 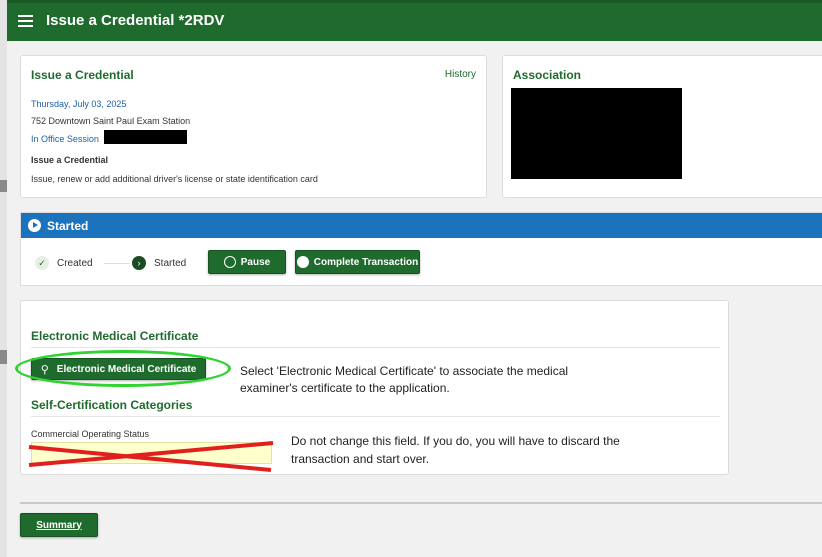 I want to click on redacted-session-id, so click(x=145, y=137).